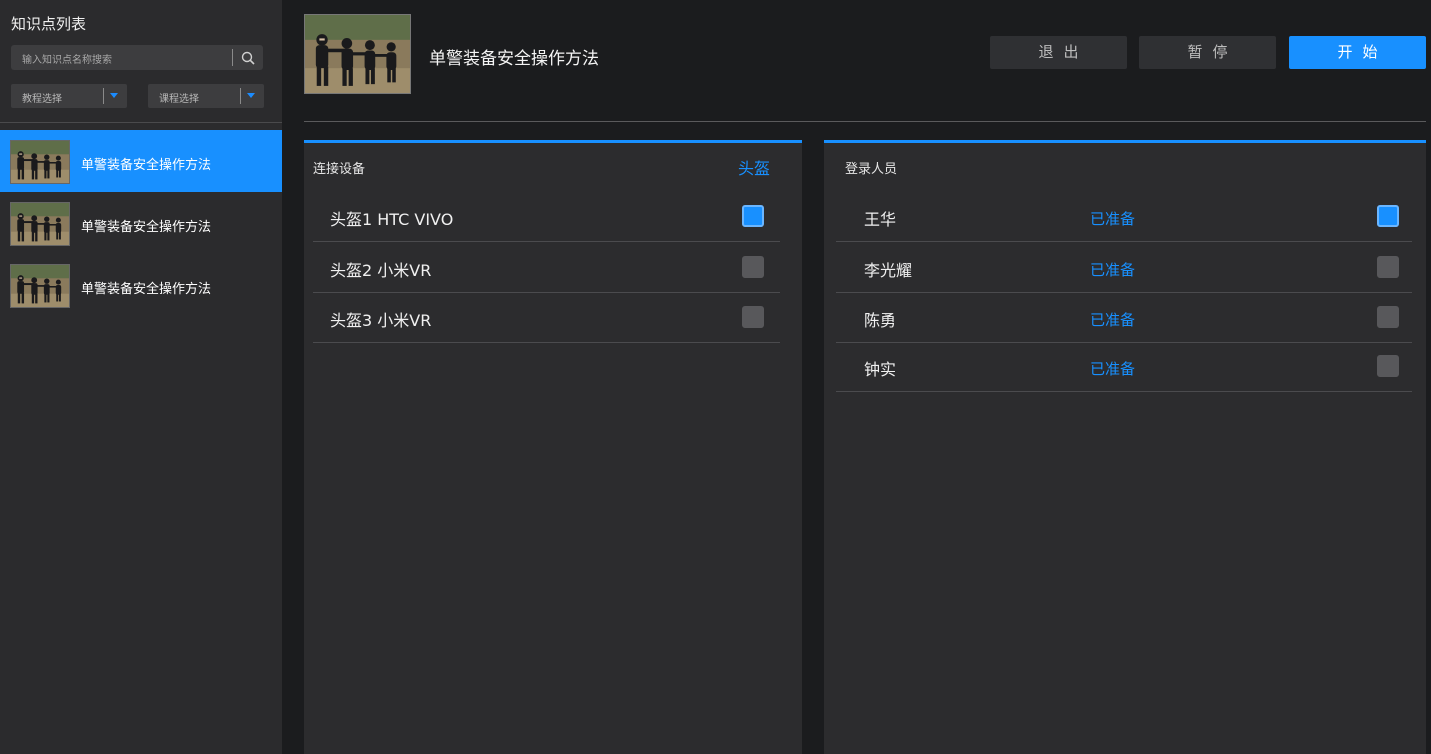 This screenshot has width=1431, height=754. I want to click on pause-button: 暂停, so click(1207, 52).